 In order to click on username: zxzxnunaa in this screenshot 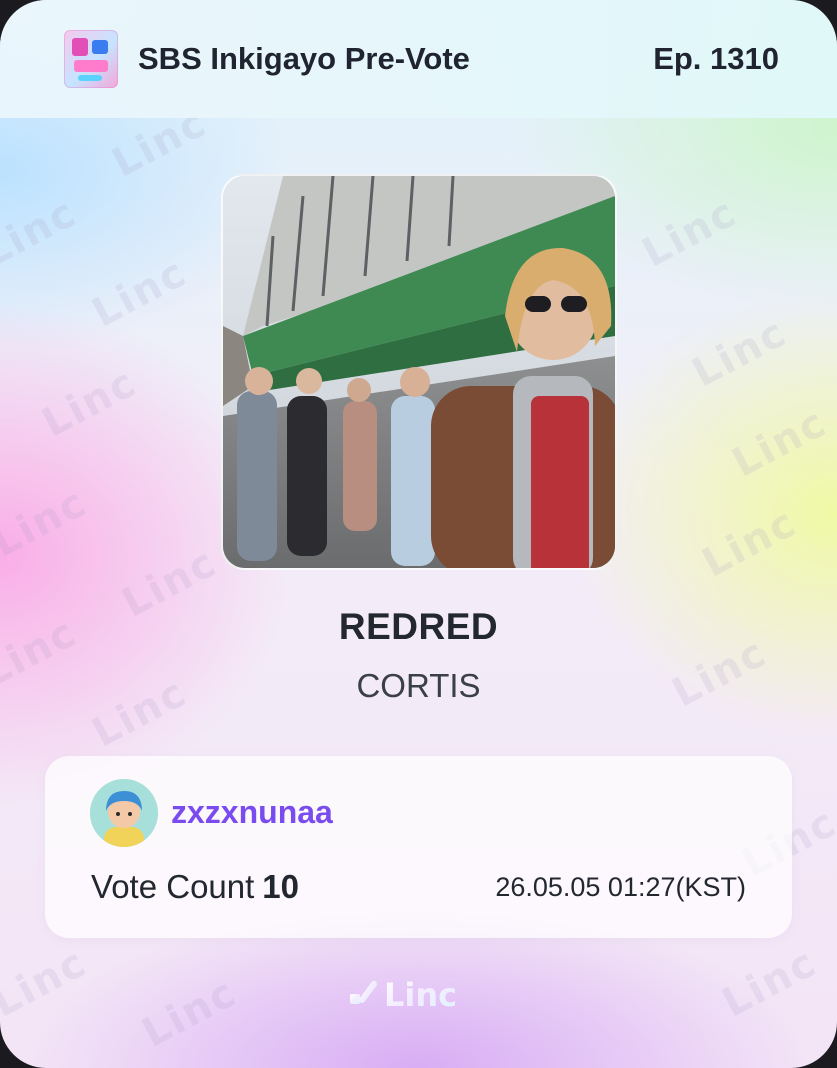, I will do `click(252, 812)`.